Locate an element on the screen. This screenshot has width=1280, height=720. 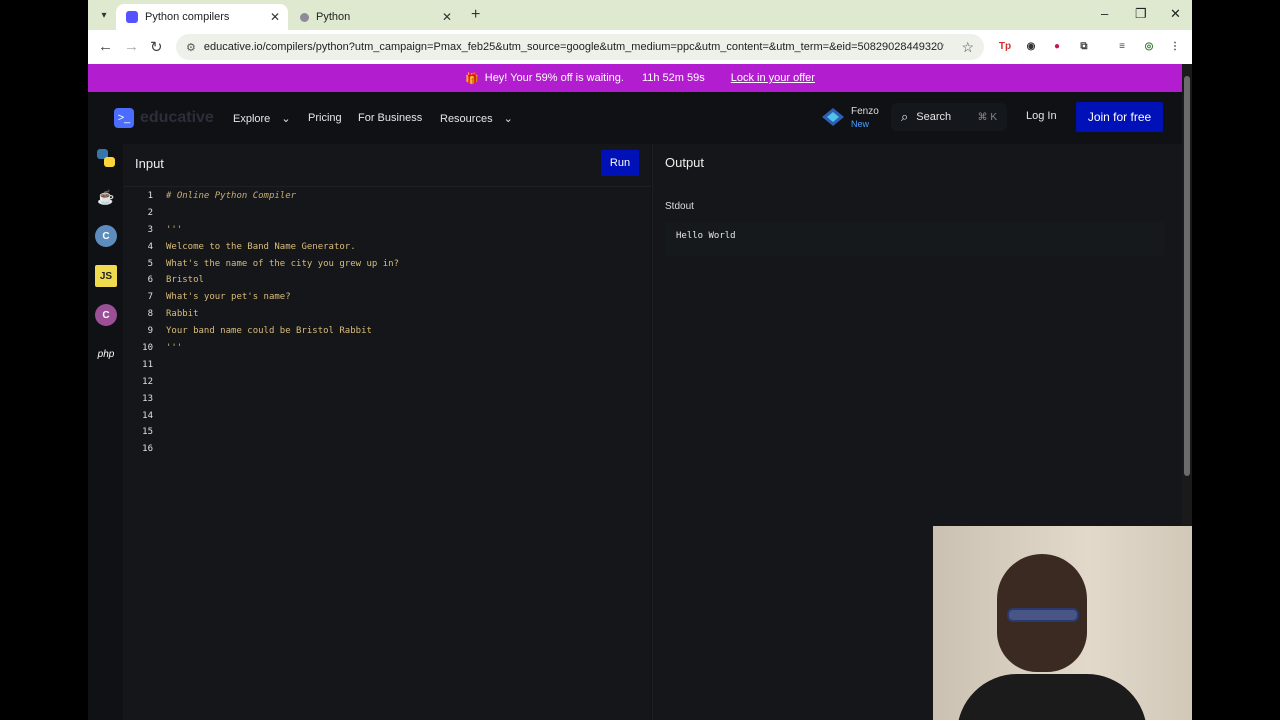
search-label: Search is located at coordinates (934, 117).